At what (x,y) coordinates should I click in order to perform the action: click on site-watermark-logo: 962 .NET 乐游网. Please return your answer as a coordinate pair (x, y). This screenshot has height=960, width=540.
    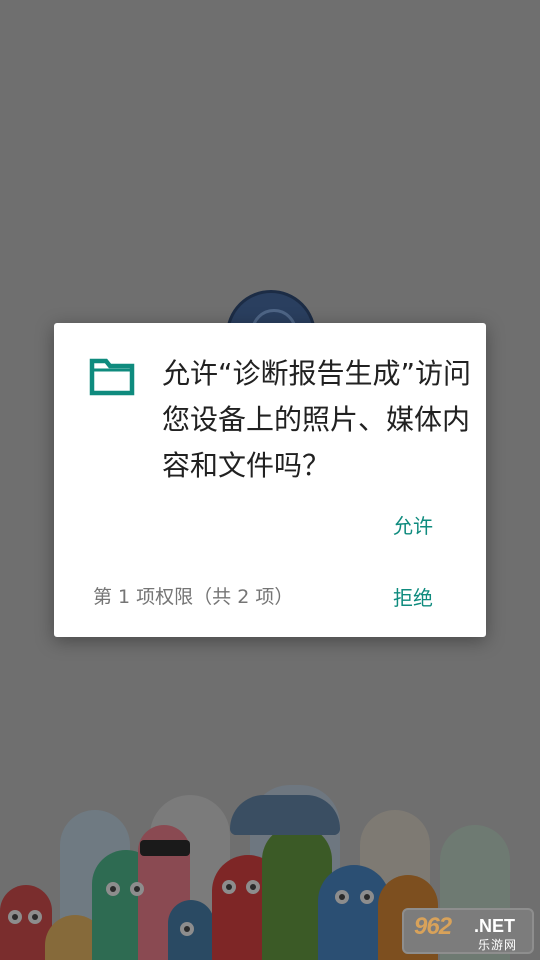
    Looking at the image, I should click on (468, 931).